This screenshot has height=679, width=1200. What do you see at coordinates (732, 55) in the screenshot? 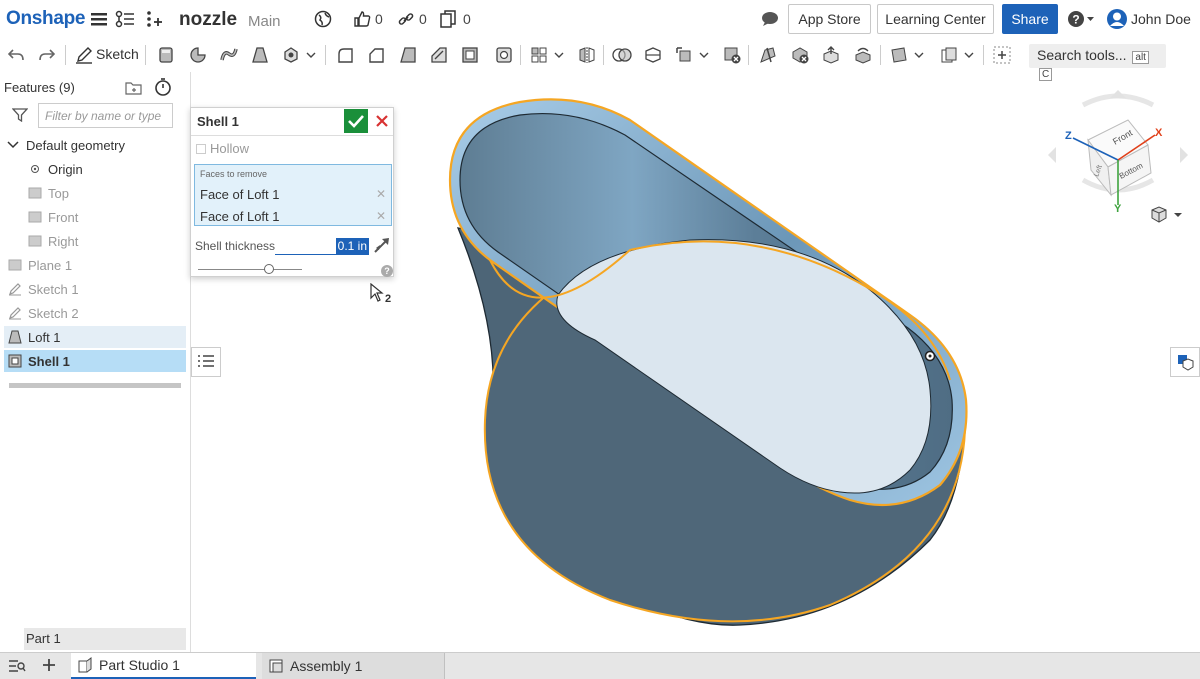
I see `delete-part-icon` at bounding box center [732, 55].